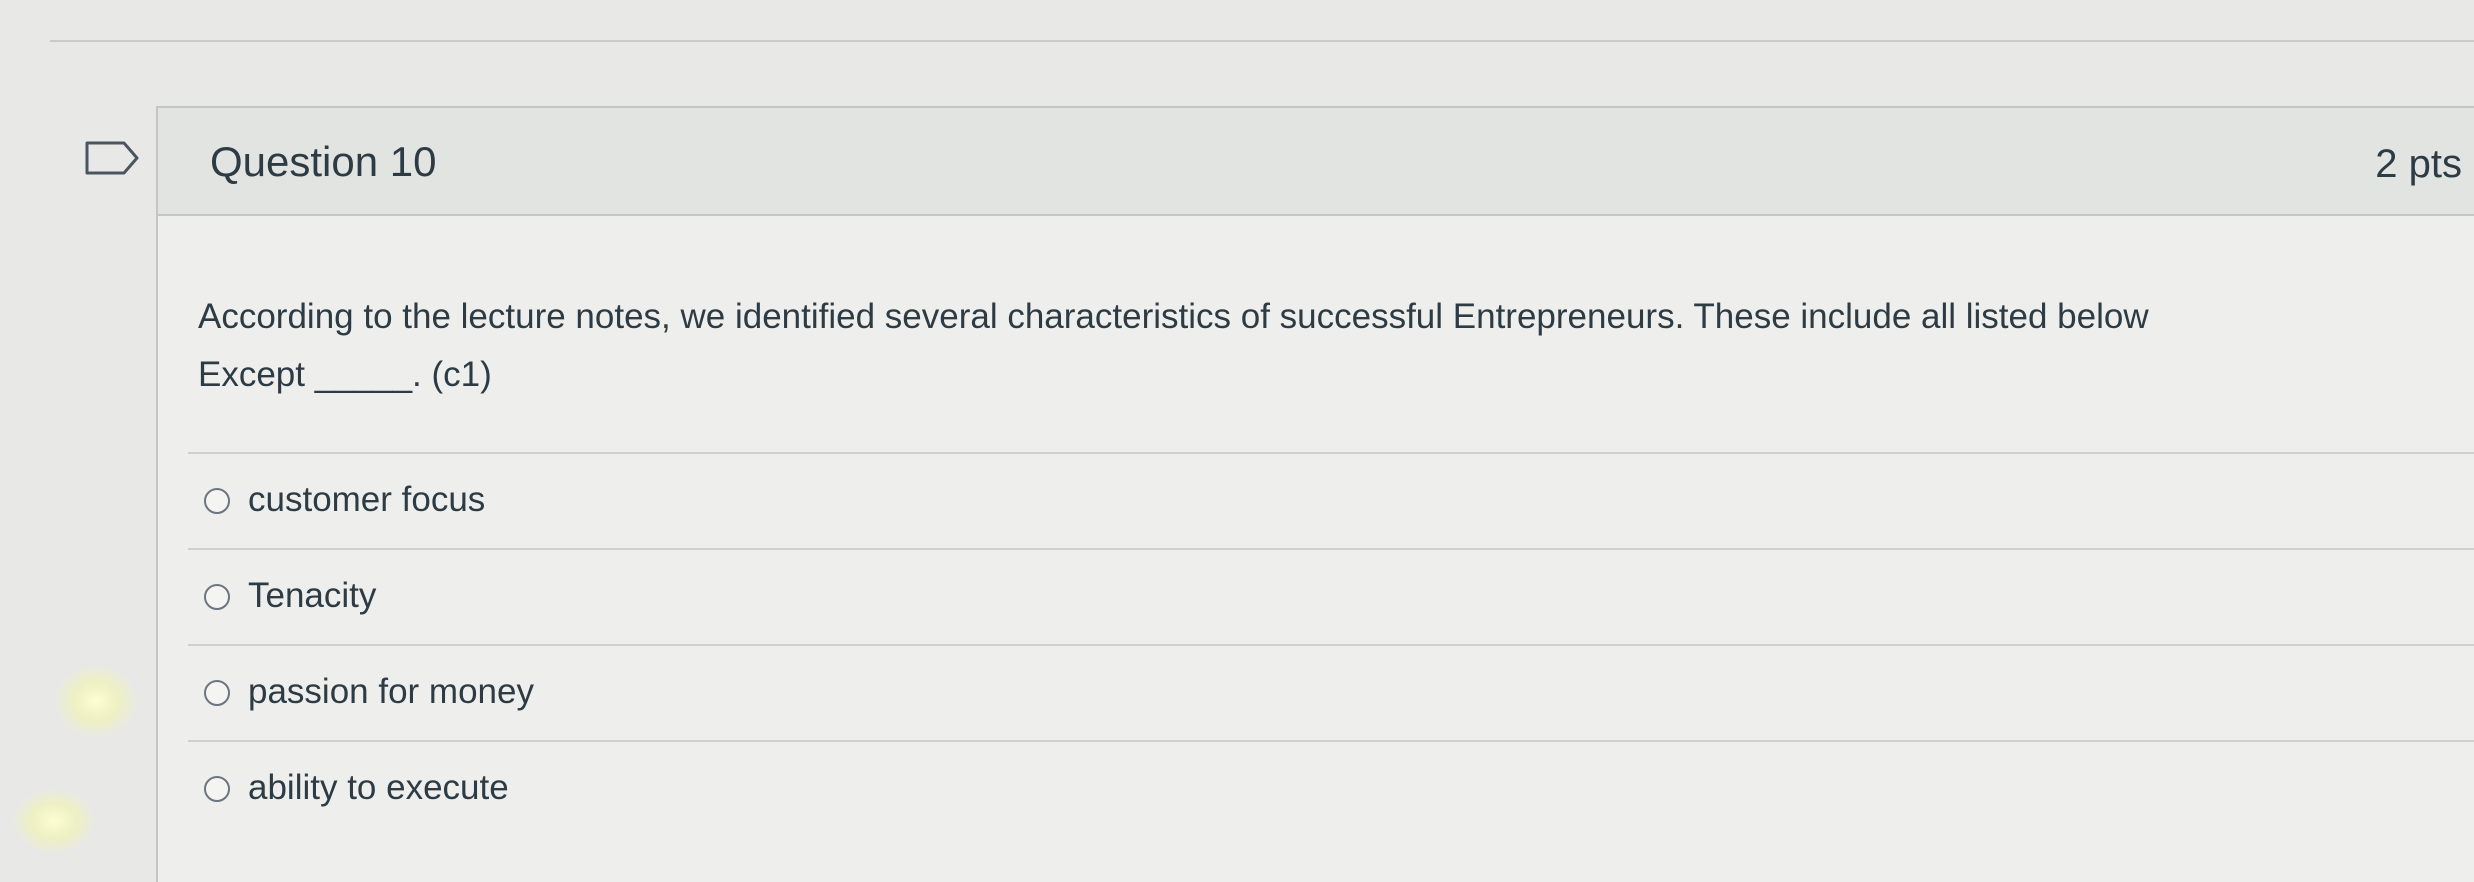  I want to click on top-divider, so click(1262, 41).